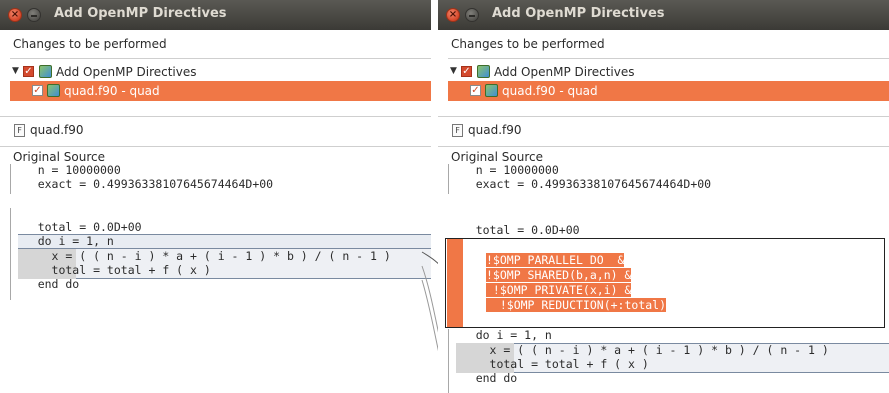  I want to click on omp-directive-line: !$OMP PARALLEL DO &, so click(555, 260).